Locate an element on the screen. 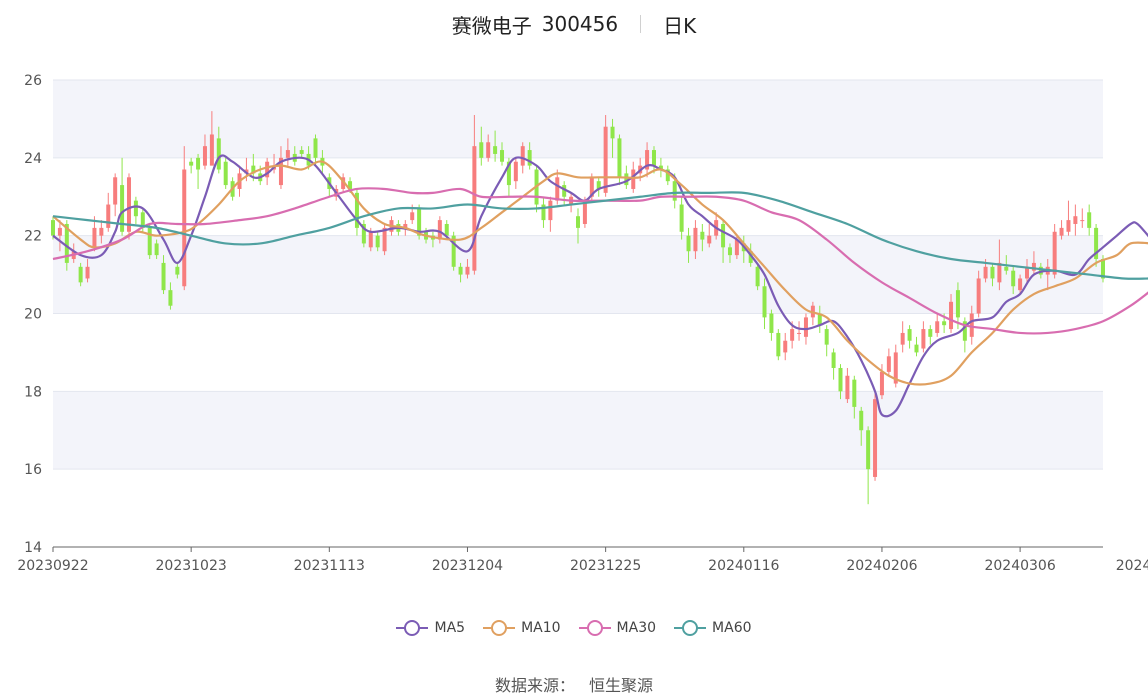 The image size is (1148, 699). x-tick-label: 20240116 is located at coordinates (743, 566).